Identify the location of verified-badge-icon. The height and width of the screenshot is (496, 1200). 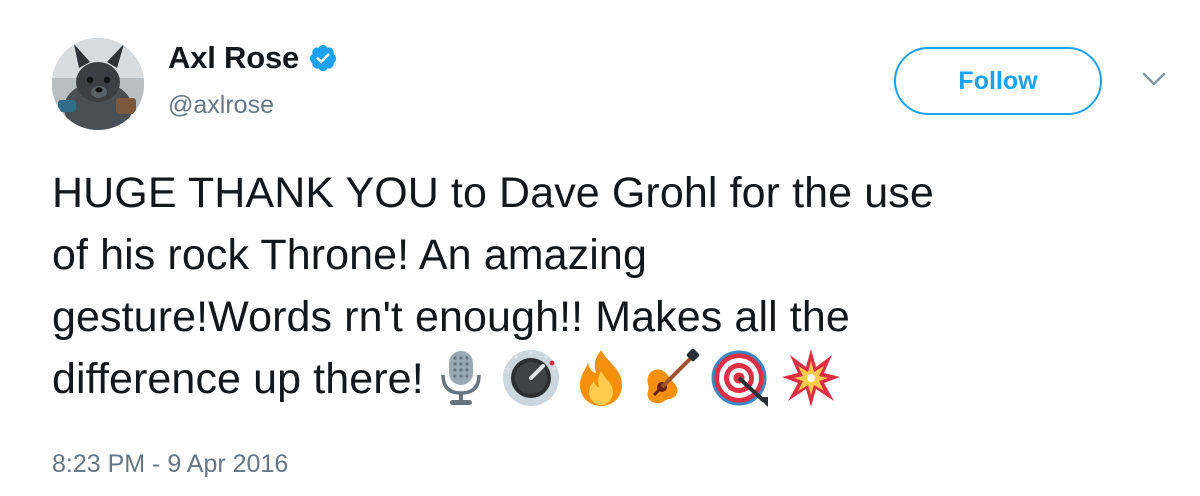
(323, 58).